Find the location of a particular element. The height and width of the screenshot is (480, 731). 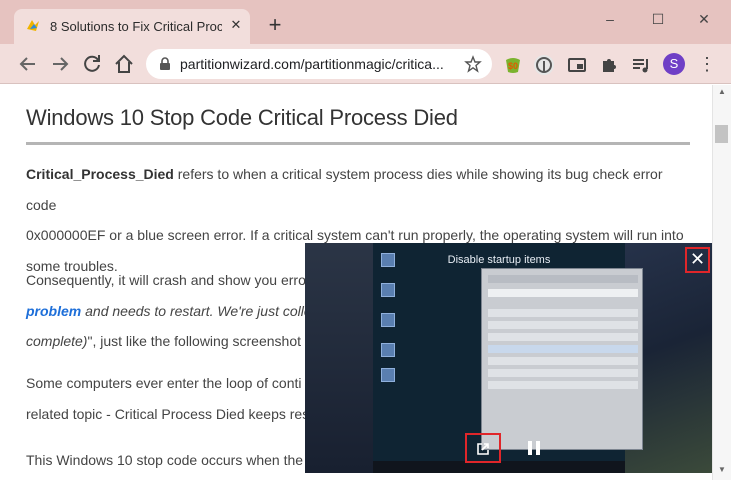

maximize-button: ☐ is located at coordinates (658, 19).